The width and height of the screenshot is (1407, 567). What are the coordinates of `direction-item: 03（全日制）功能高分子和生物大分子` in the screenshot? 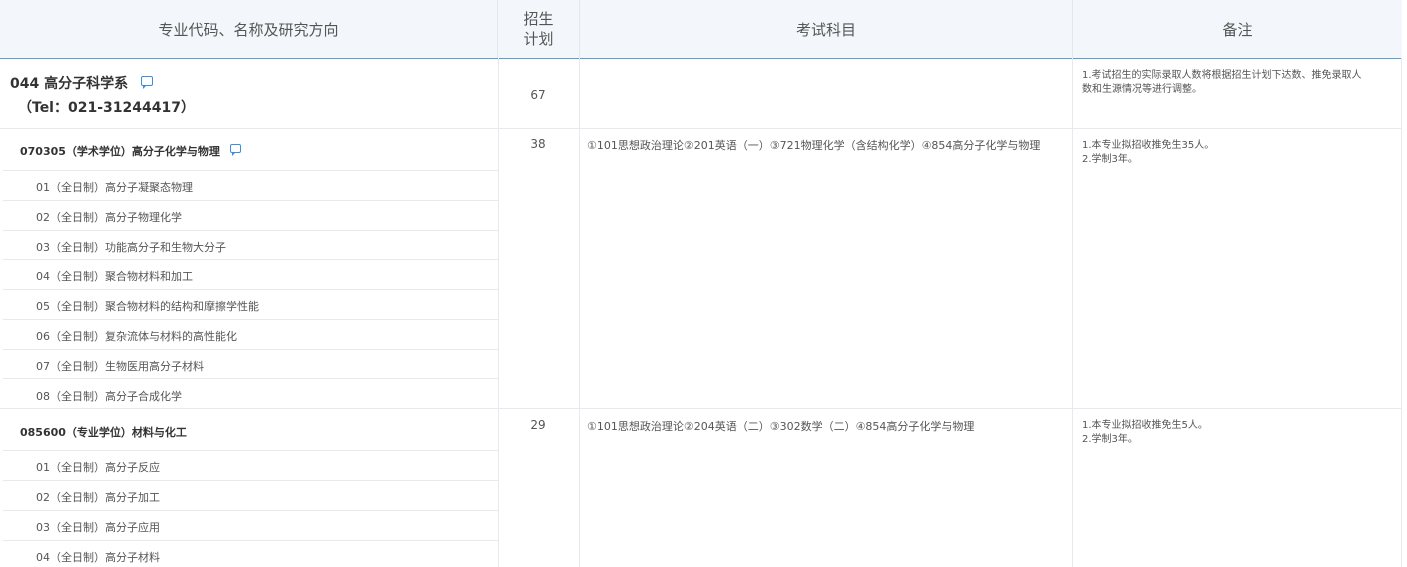 It's located at (131, 247).